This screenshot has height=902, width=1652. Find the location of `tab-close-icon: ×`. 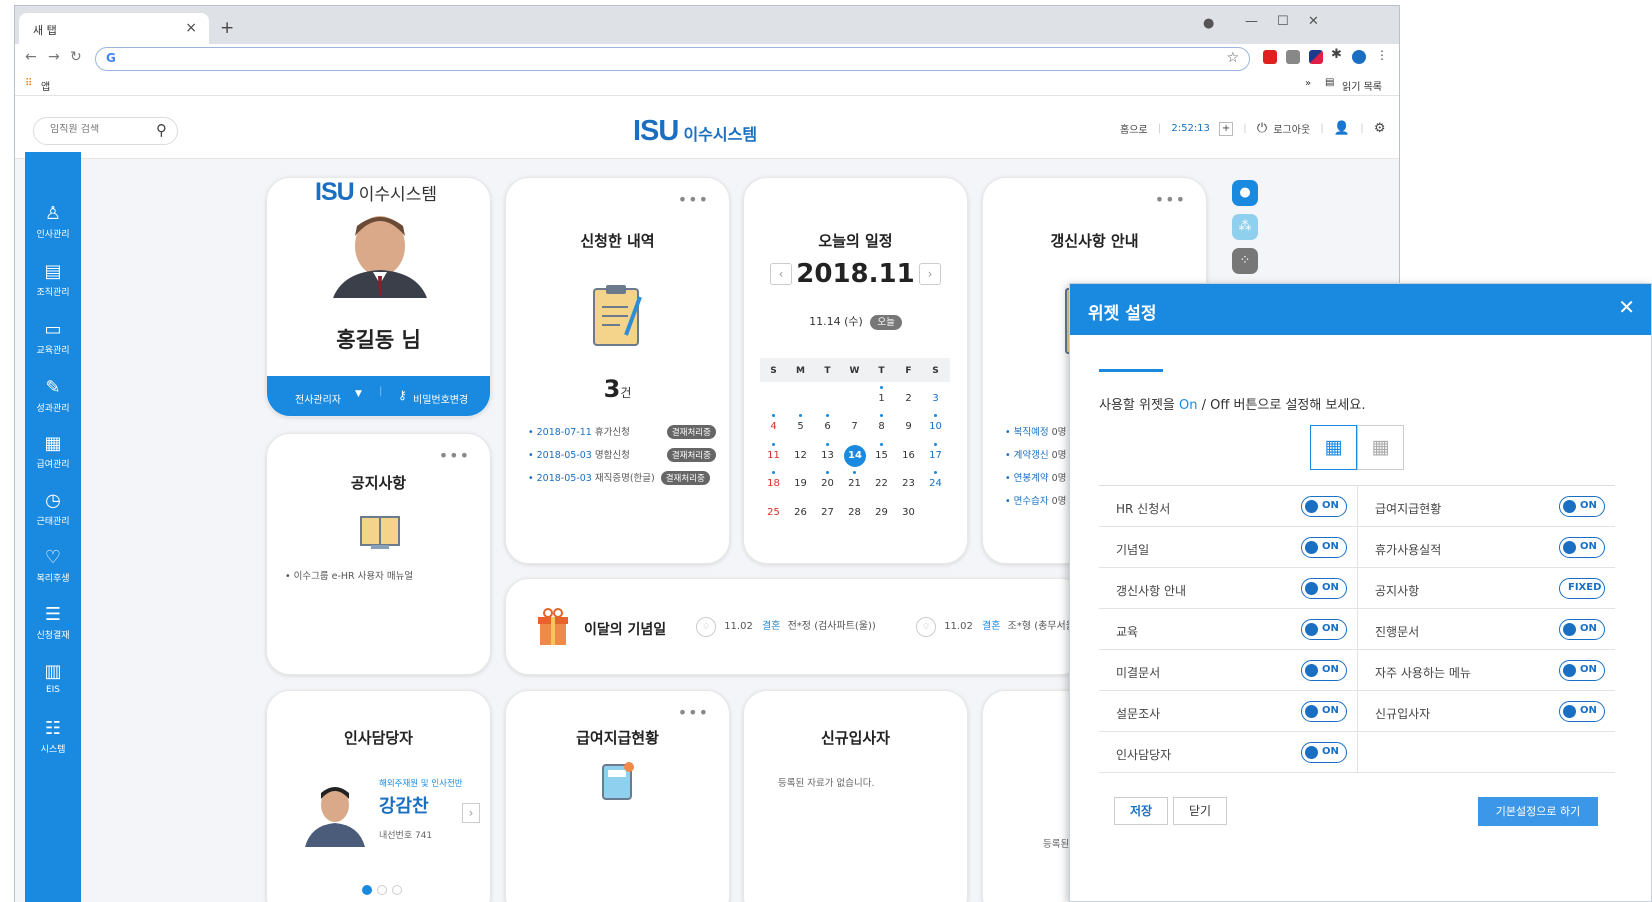

tab-close-icon: × is located at coordinates (191, 28).